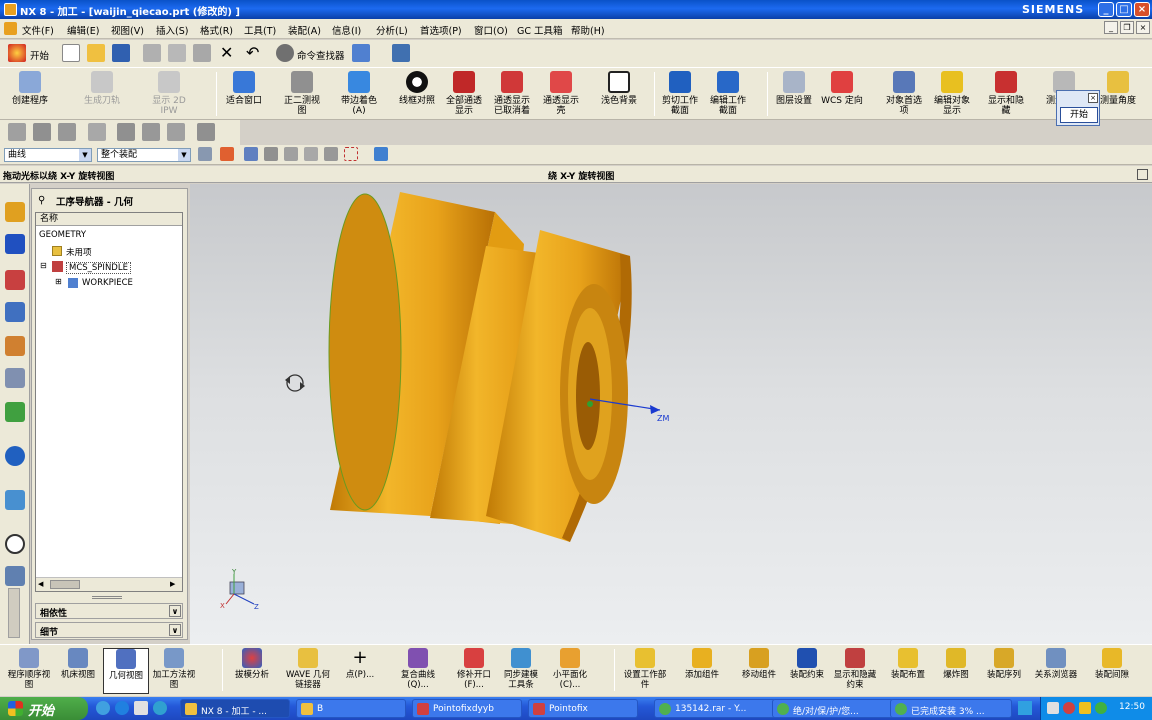 The height and width of the screenshot is (720, 1152). Describe the element at coordinates (44, 708) in the screenshot. I see `taskbar-start-button: 开始` at that location.